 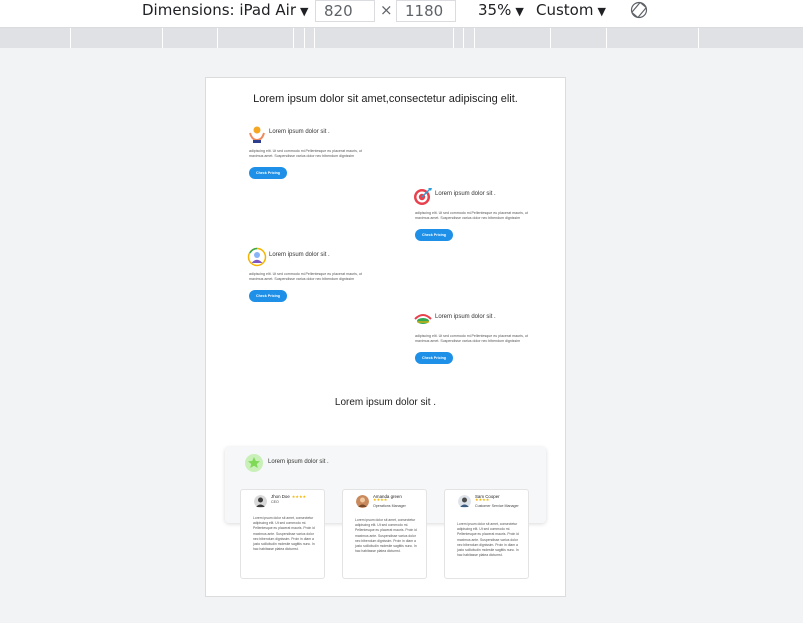 I want to click on zoom-dropdown: 35% ▼, so click(x=501, y=13).